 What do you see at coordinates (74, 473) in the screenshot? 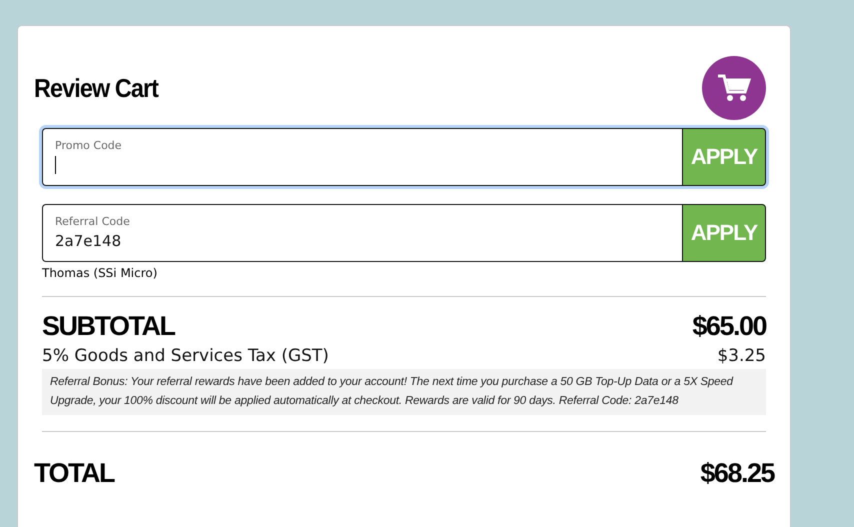
I see `total-label: TOTAL` at bounding box center [74, 473].